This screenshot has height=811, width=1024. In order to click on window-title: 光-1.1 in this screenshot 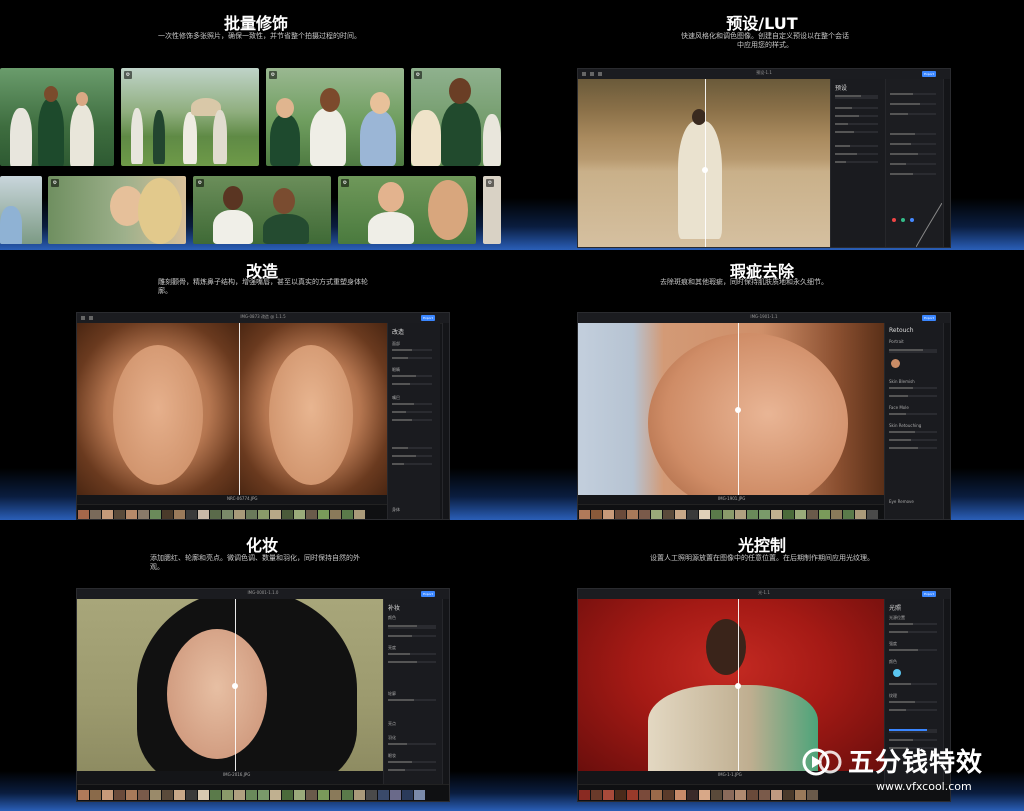, I will do `click(764, 592)`.